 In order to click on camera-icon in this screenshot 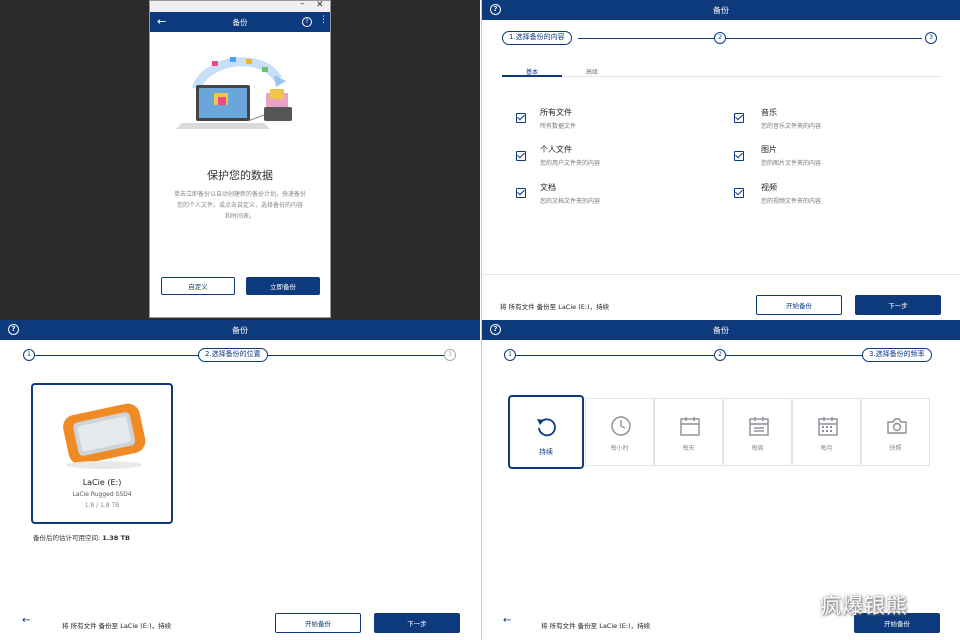, I will do `click(897, 426)`.